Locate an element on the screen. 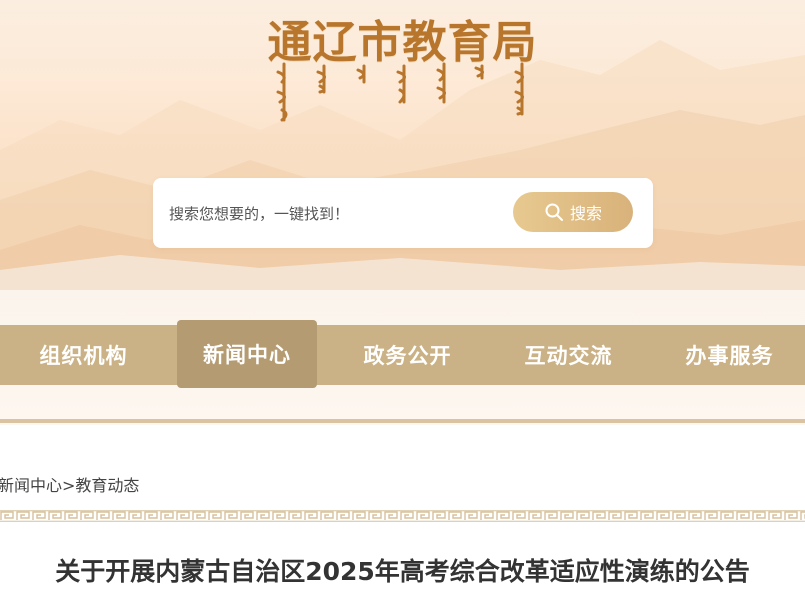  search-icon is located at coordinates (554, 212).